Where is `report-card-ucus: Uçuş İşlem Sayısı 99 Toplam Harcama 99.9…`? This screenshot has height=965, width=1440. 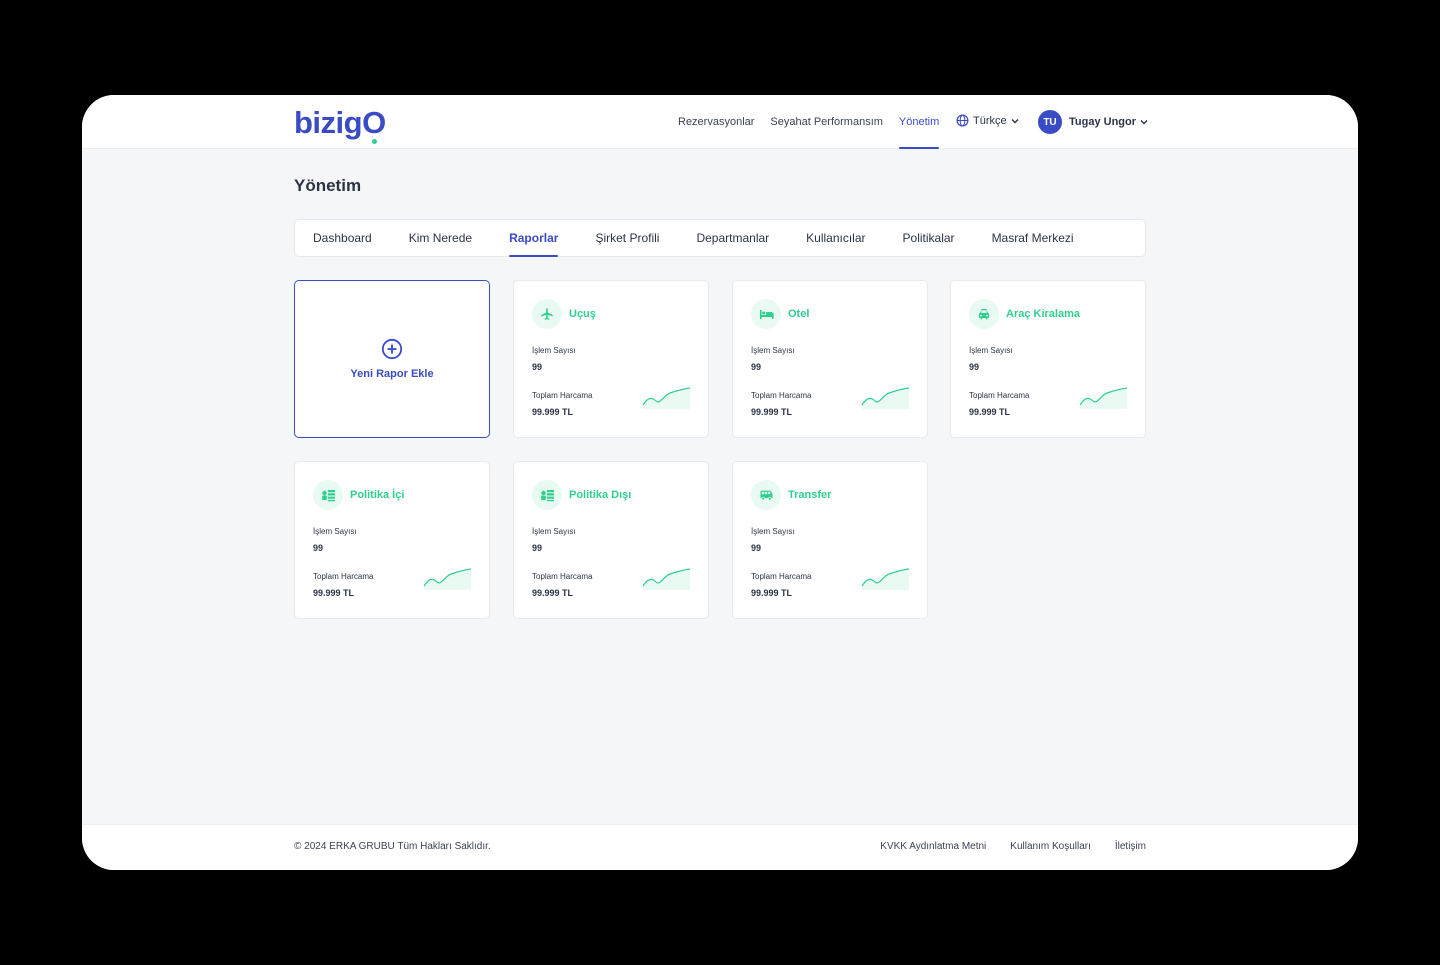
report-card-ucus: Uçuş İşlem Sayısı 99 Toplam Harcama 99.9… is located at coordinates (611, 359).